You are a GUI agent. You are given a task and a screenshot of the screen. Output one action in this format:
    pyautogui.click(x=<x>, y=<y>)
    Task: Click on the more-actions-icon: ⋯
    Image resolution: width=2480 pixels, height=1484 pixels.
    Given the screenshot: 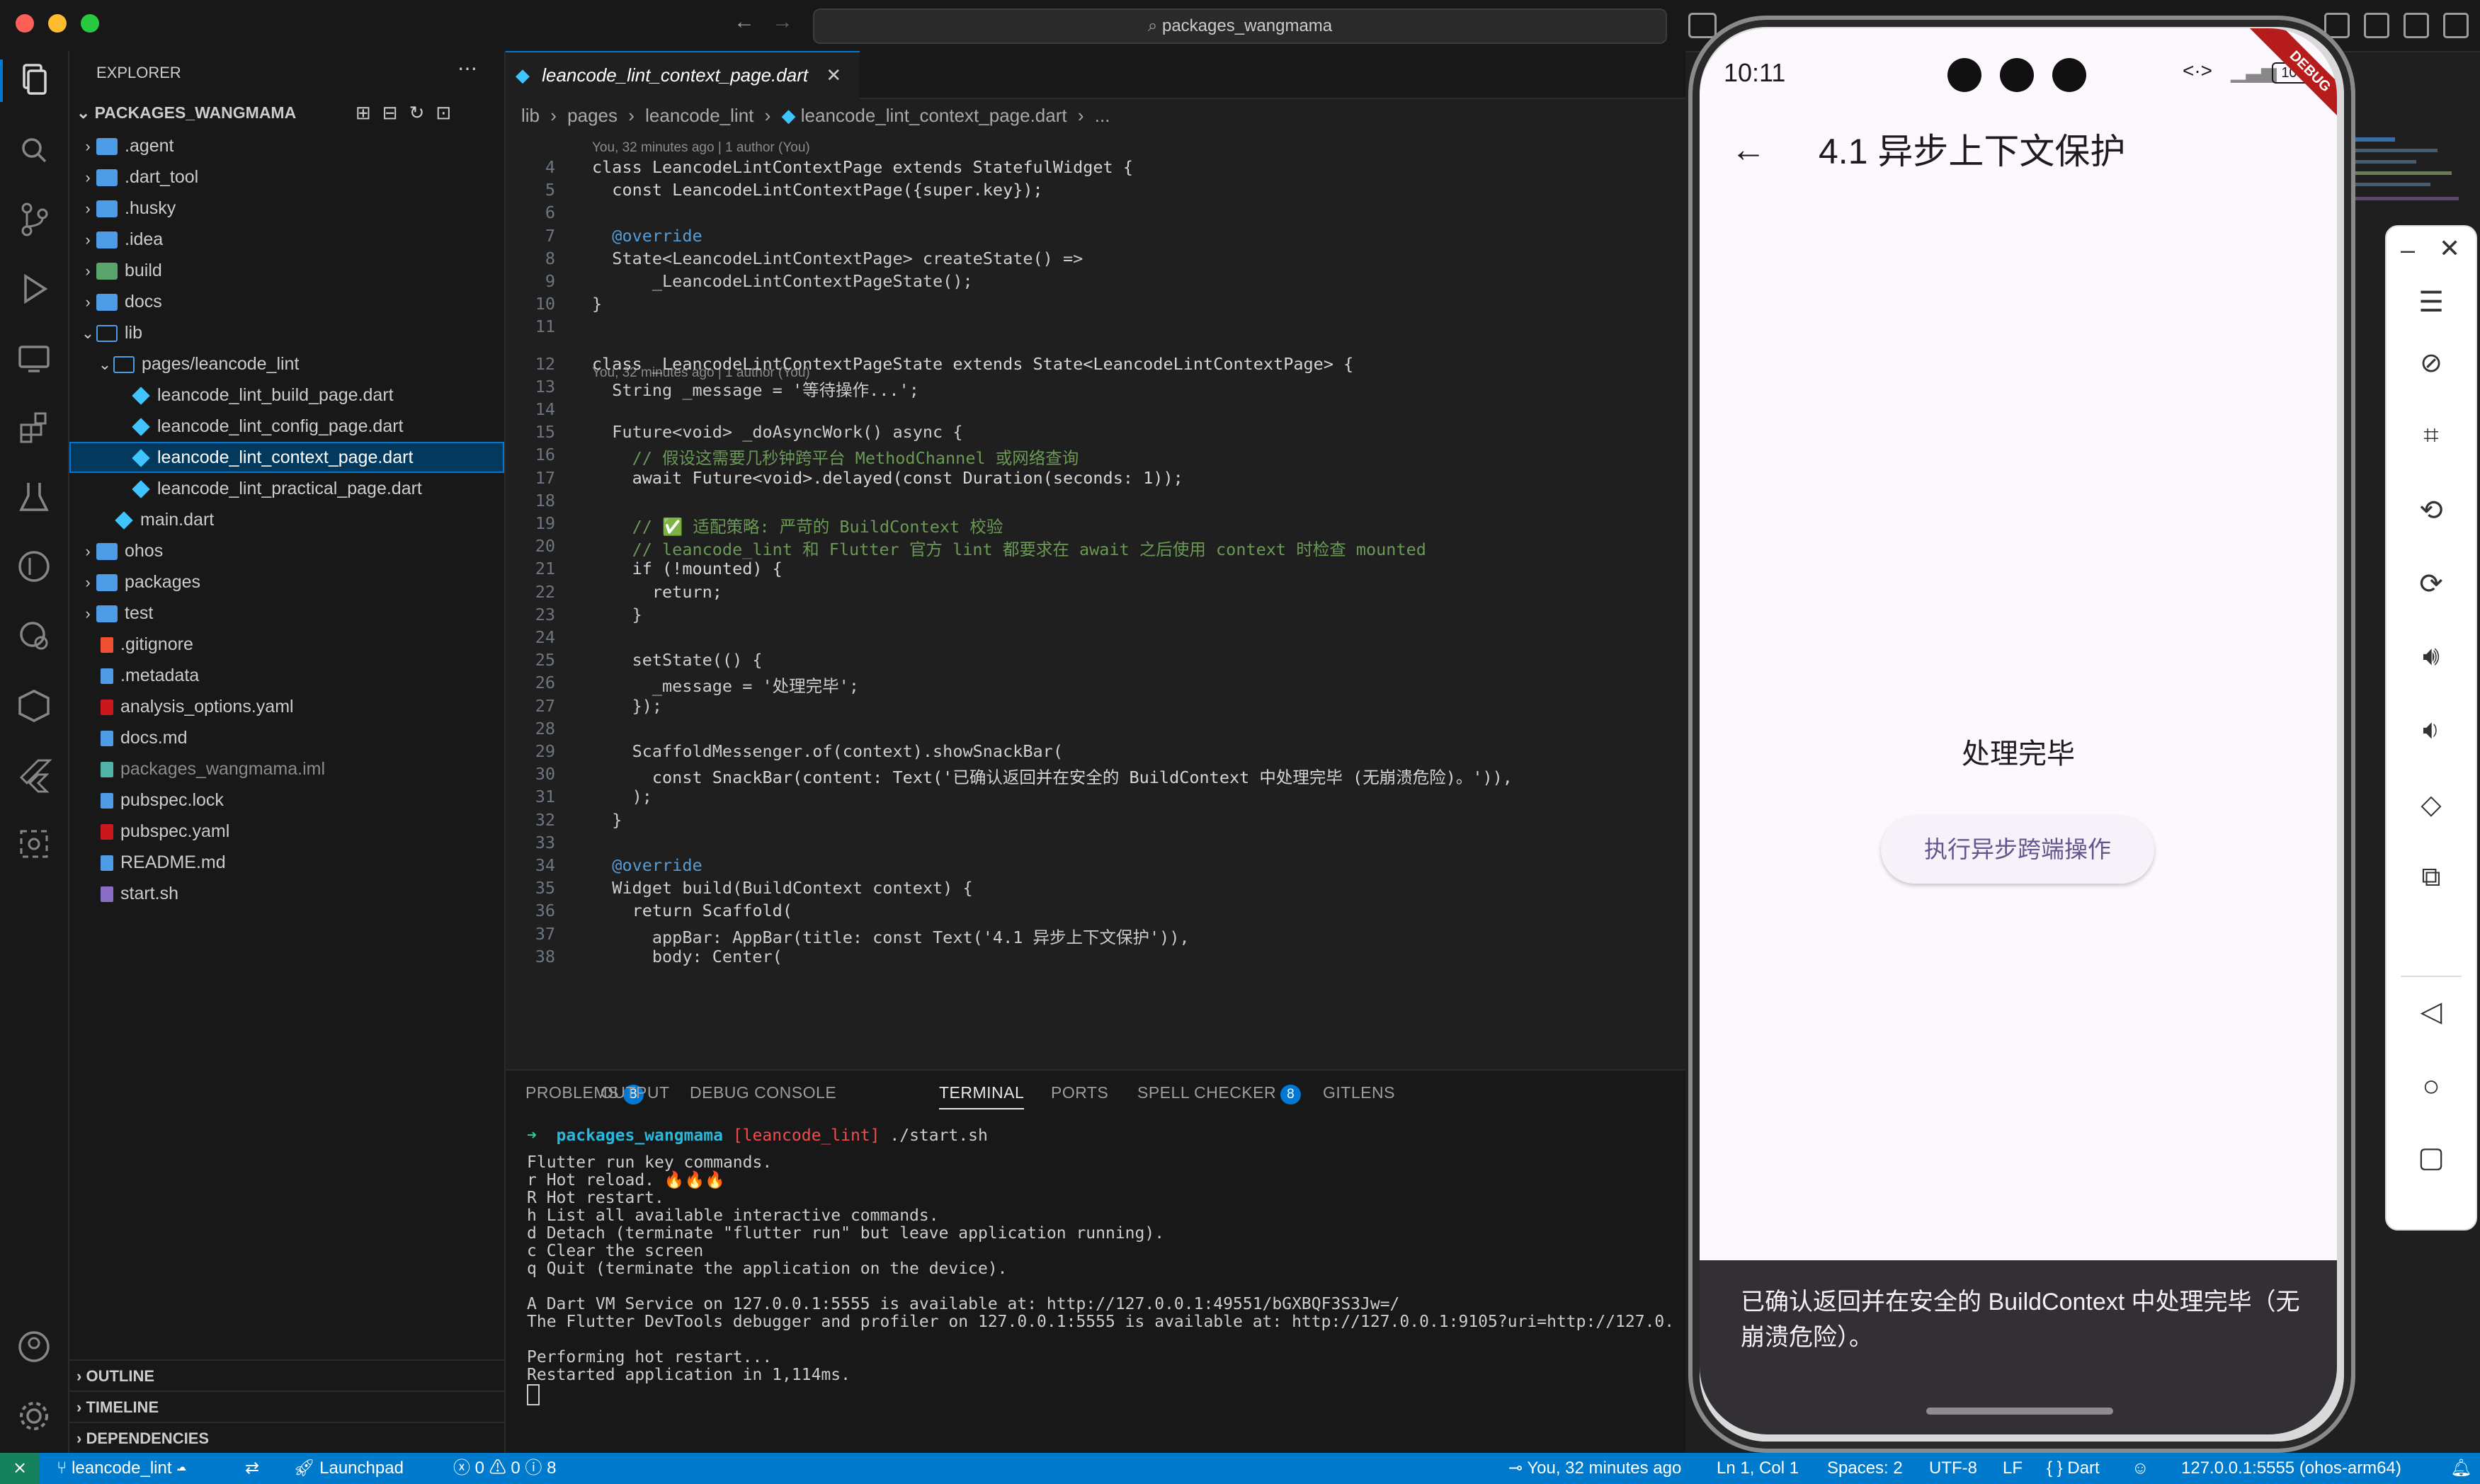 What is the action you would take?
    pyautogui.click(x=467, y=68)
    